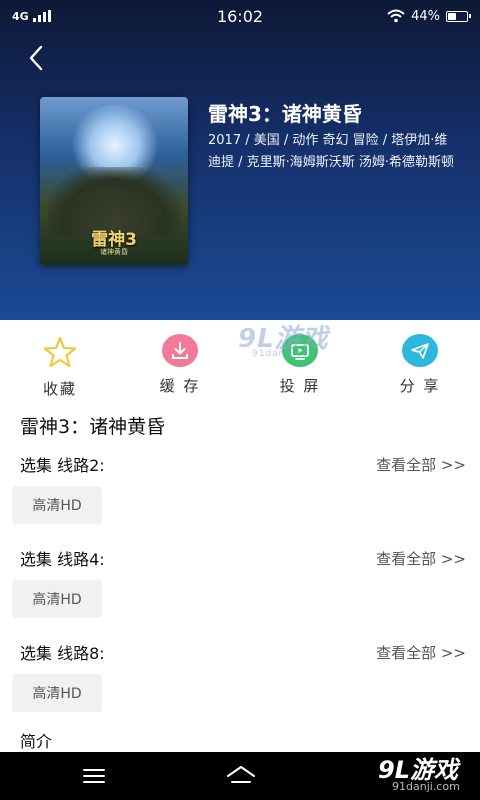 This screenshot has width=480, height=800. I want to click on signal-icon, so click(41, 16).